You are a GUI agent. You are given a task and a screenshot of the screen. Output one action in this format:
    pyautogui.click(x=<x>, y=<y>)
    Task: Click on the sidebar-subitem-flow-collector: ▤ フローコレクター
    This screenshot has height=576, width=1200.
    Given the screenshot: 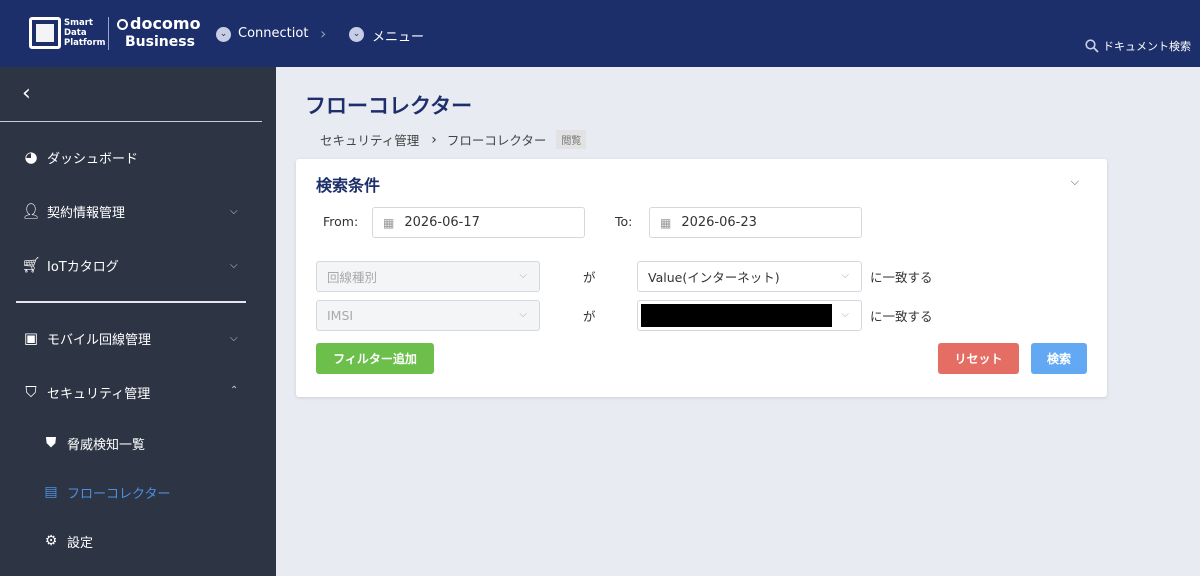 What is the action you would take?
    pyautogui.click(x=106, y=492)
    